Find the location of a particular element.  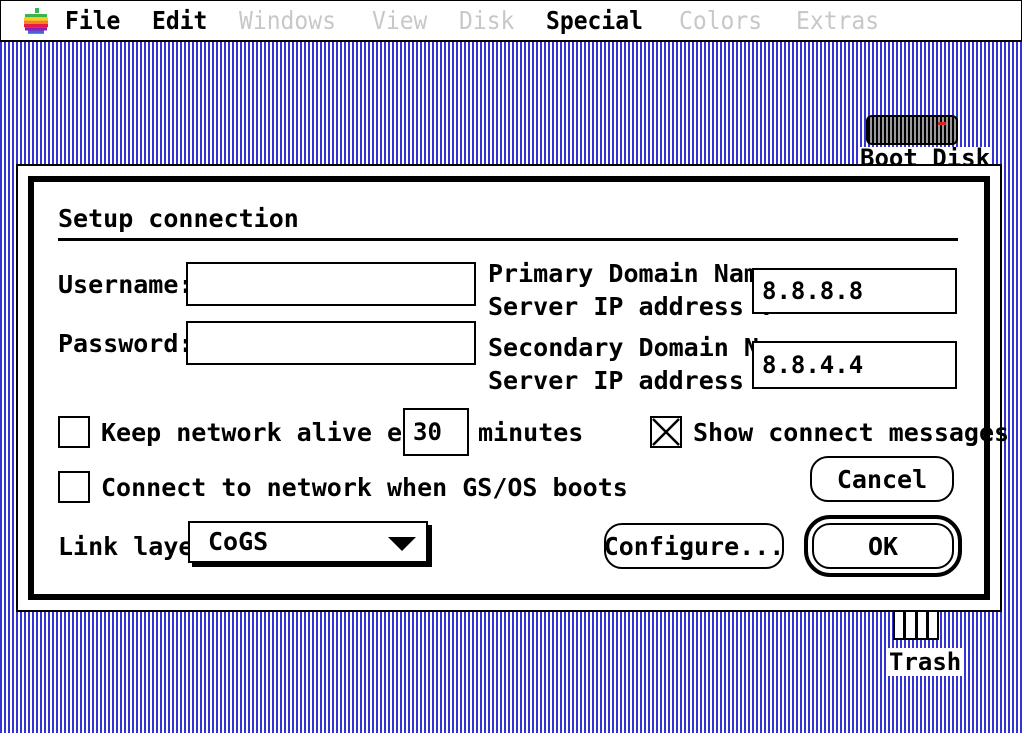

checkbox-x-icon is located at coordinates (666, 432).